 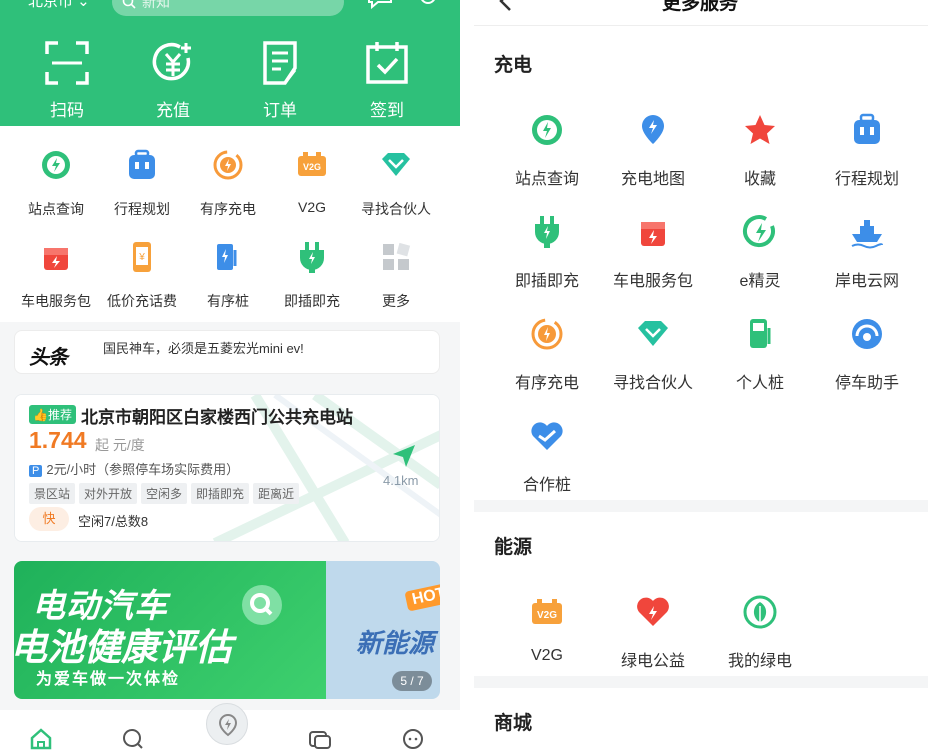 I want to click on grid-item-partner: 寻找合伙人, so click(x=396, y=183).